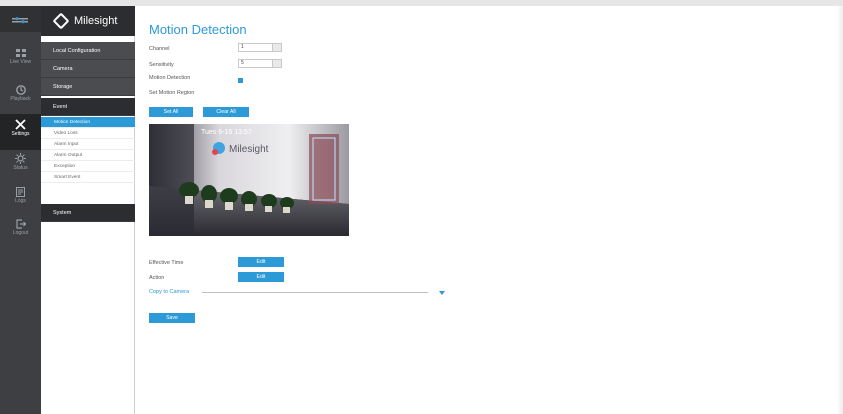 The height and width of the screenshot is (414, 843). Describe the element at coordinates (88, 69) in the screenshot. I see `sidebar-group-camera: Camera` at that location.